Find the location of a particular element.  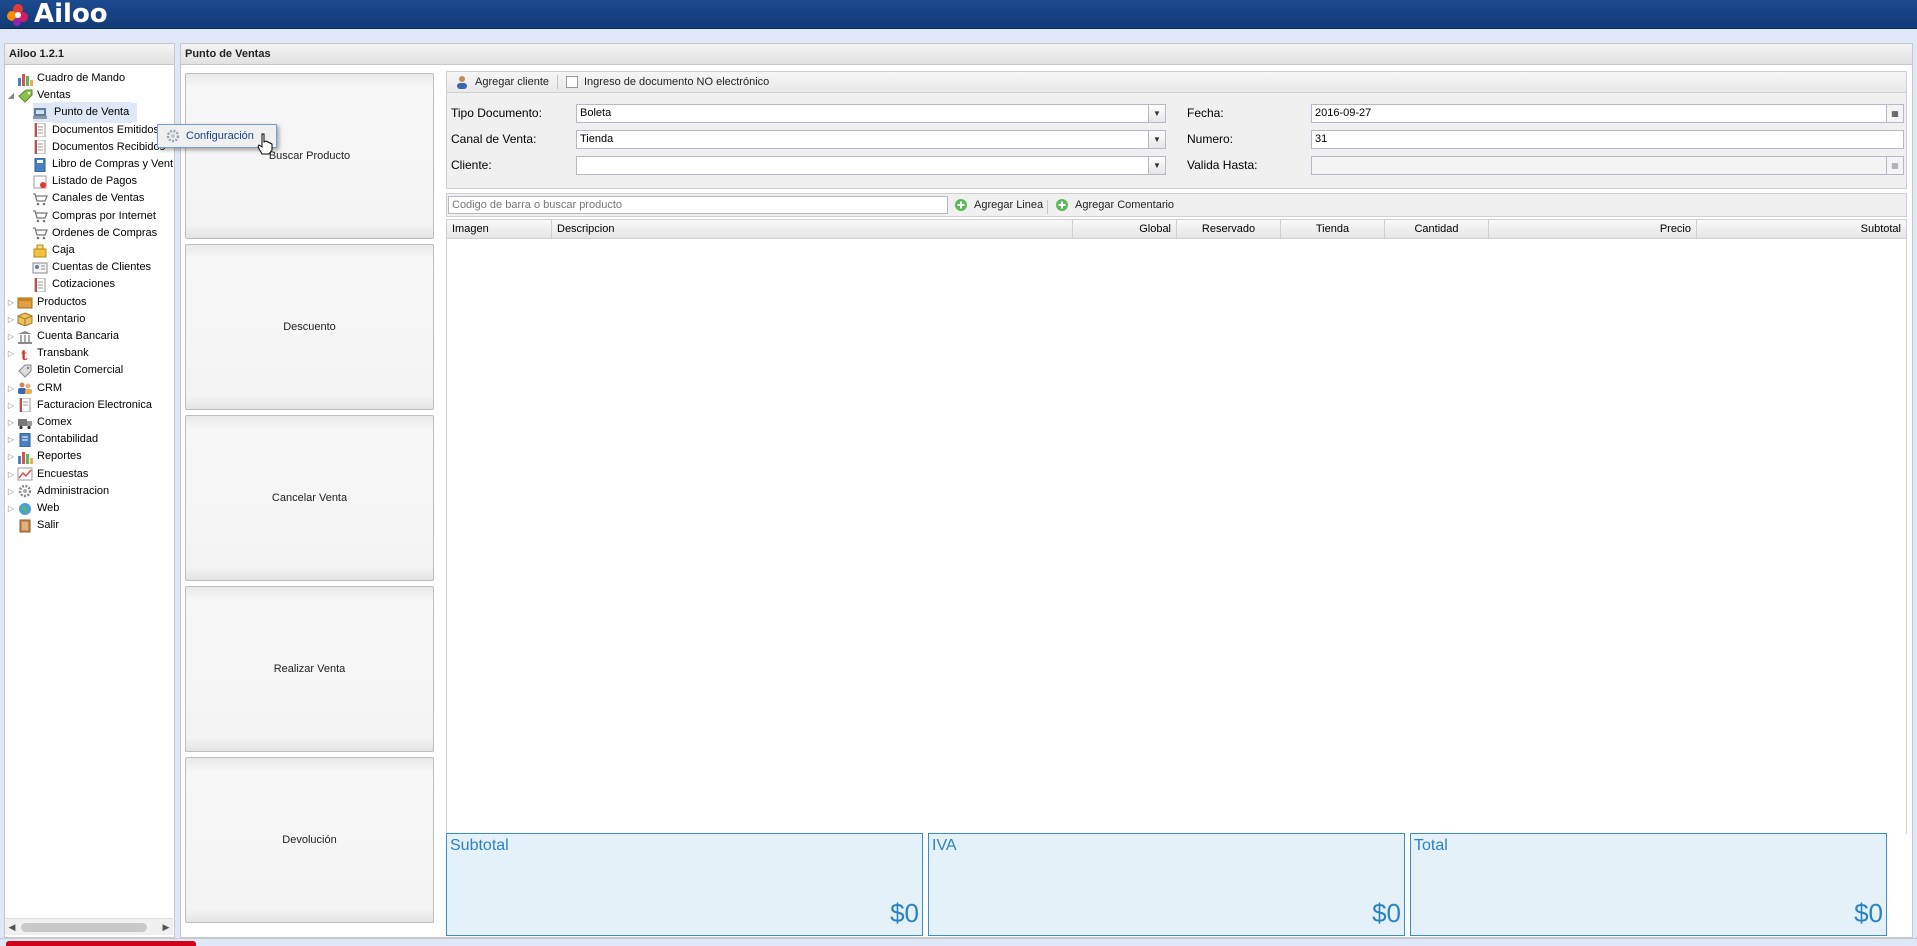

subtotal-value: $0 is located at coordinates (904, 913).